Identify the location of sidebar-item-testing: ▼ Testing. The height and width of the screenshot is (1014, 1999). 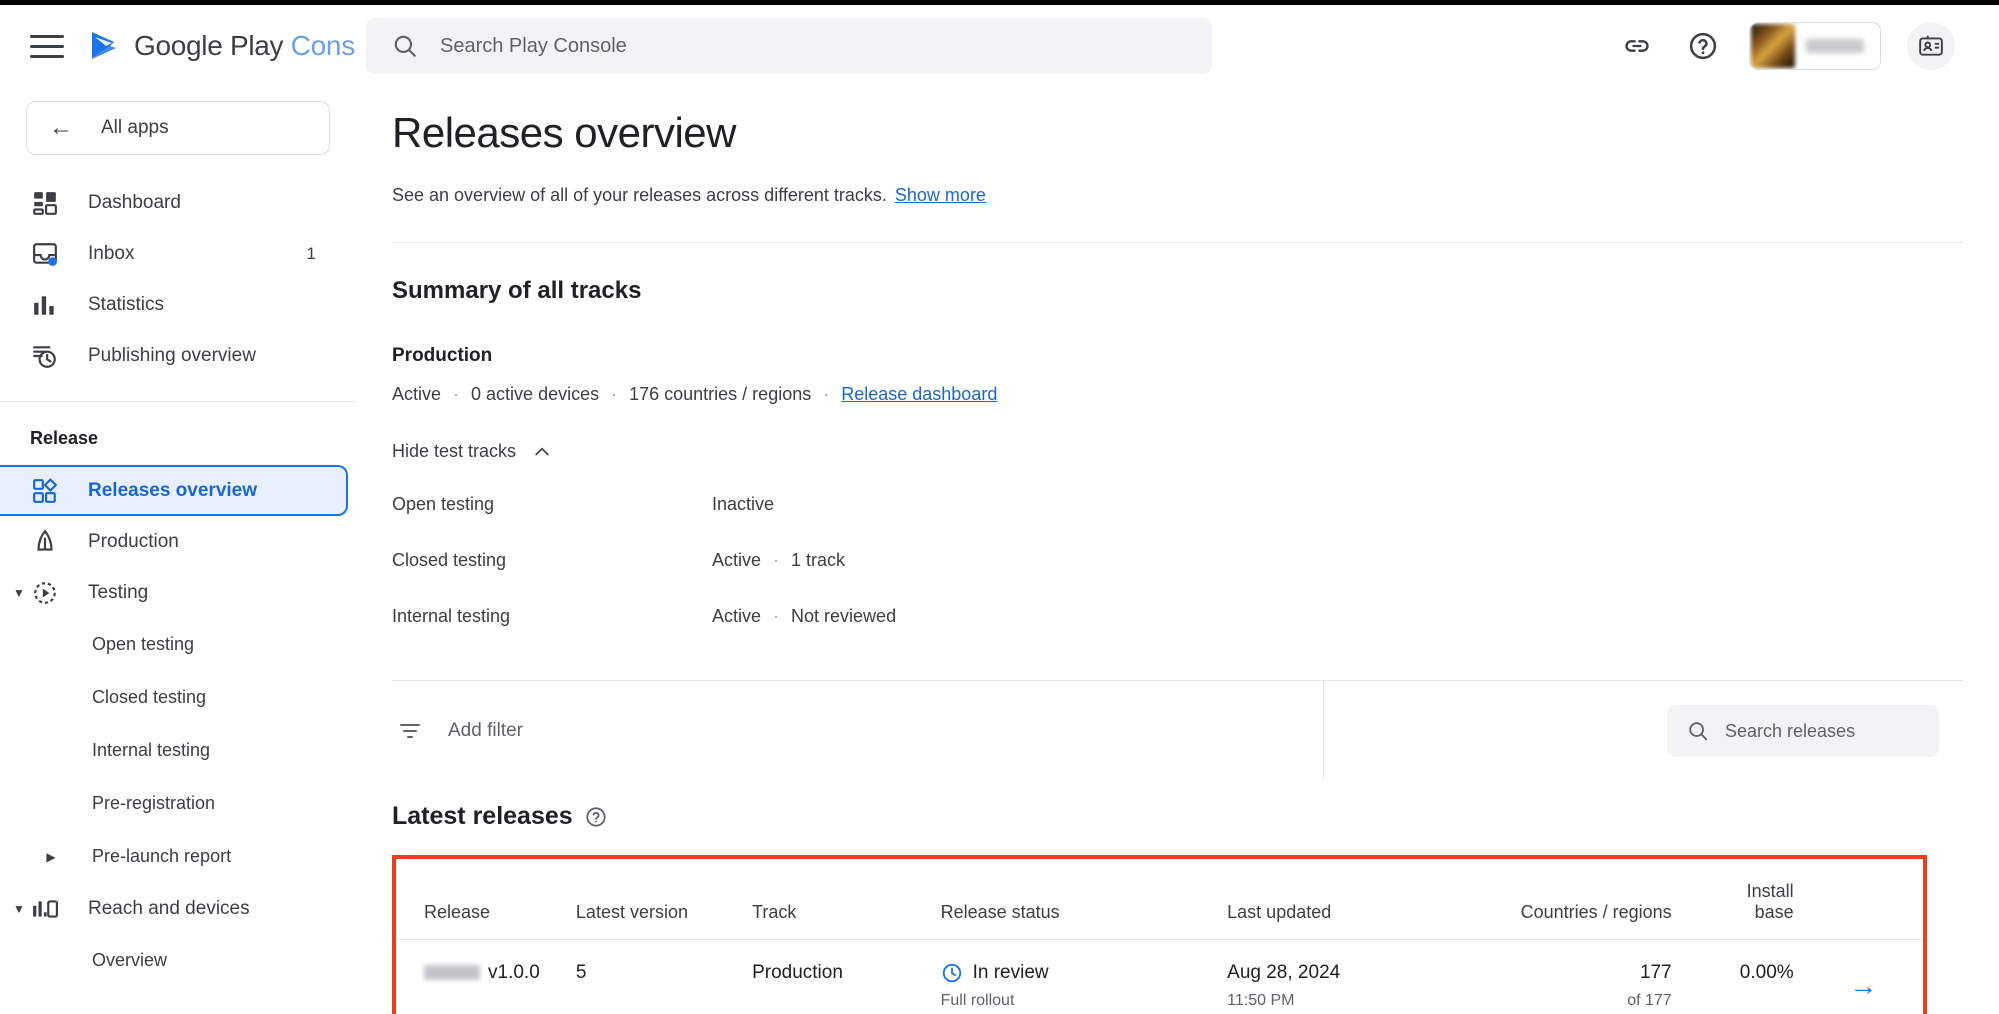
(178, 592).